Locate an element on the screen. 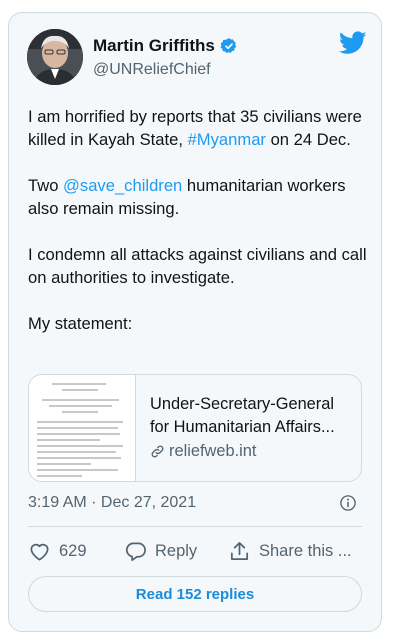 The width and height of the screenshot is (405, 641). reply-label: Reply is located at coordinates (176, 551).